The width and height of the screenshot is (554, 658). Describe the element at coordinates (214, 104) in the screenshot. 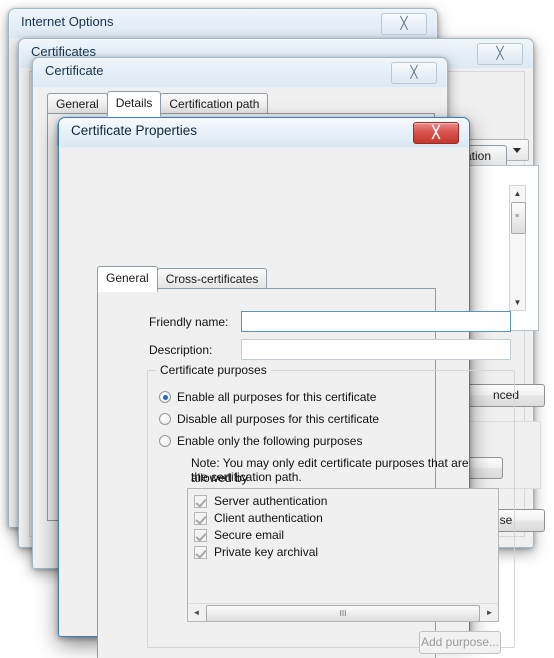

I see `tab-certification-path: Certification path` at that location.